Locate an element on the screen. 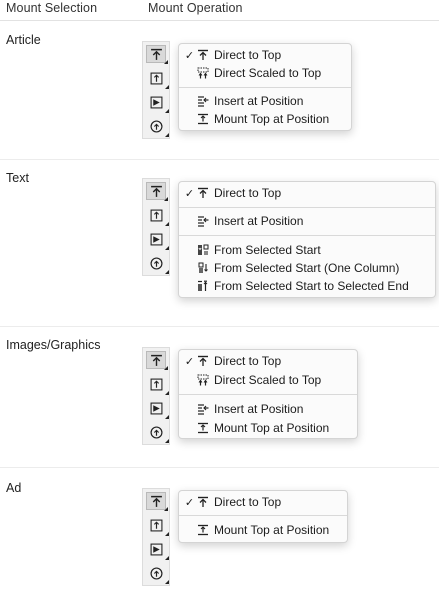  ad-mount-menu: ✓ Direct to Top Mount Top at Position is located at coordinates (263, 516).